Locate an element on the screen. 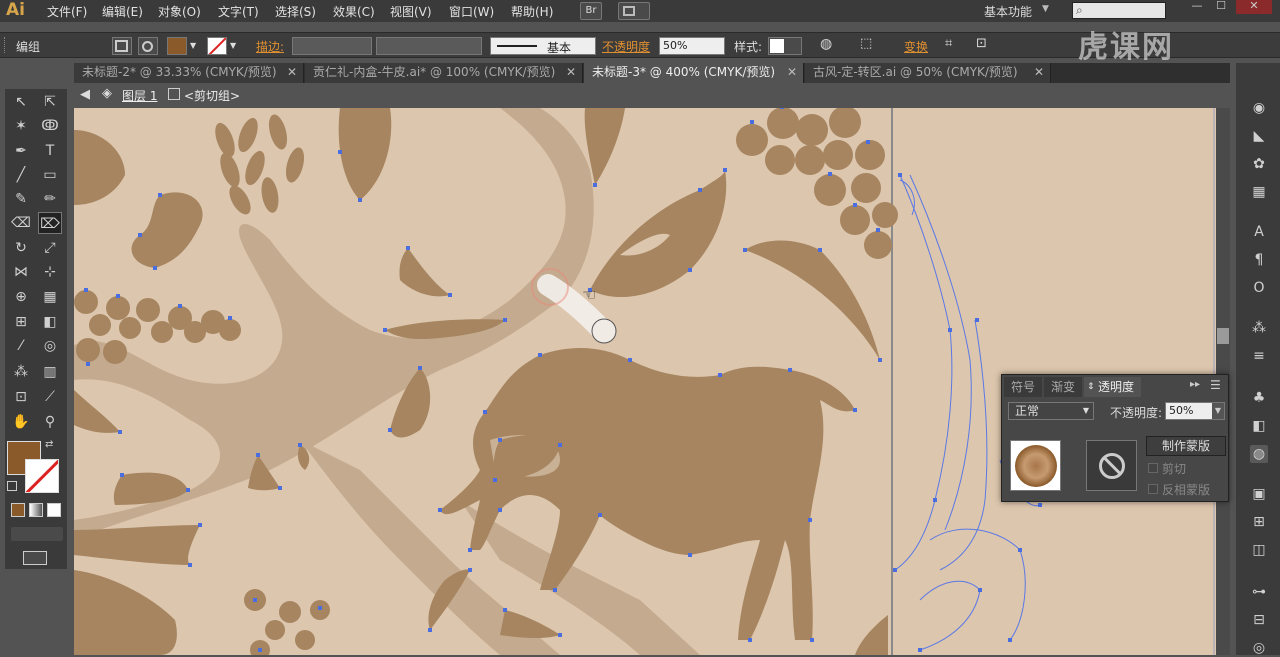 The height and width of the screenshot is (657, 1280). perspective-grid-tool-icon: ▦ is located at coordinates (50, 297).